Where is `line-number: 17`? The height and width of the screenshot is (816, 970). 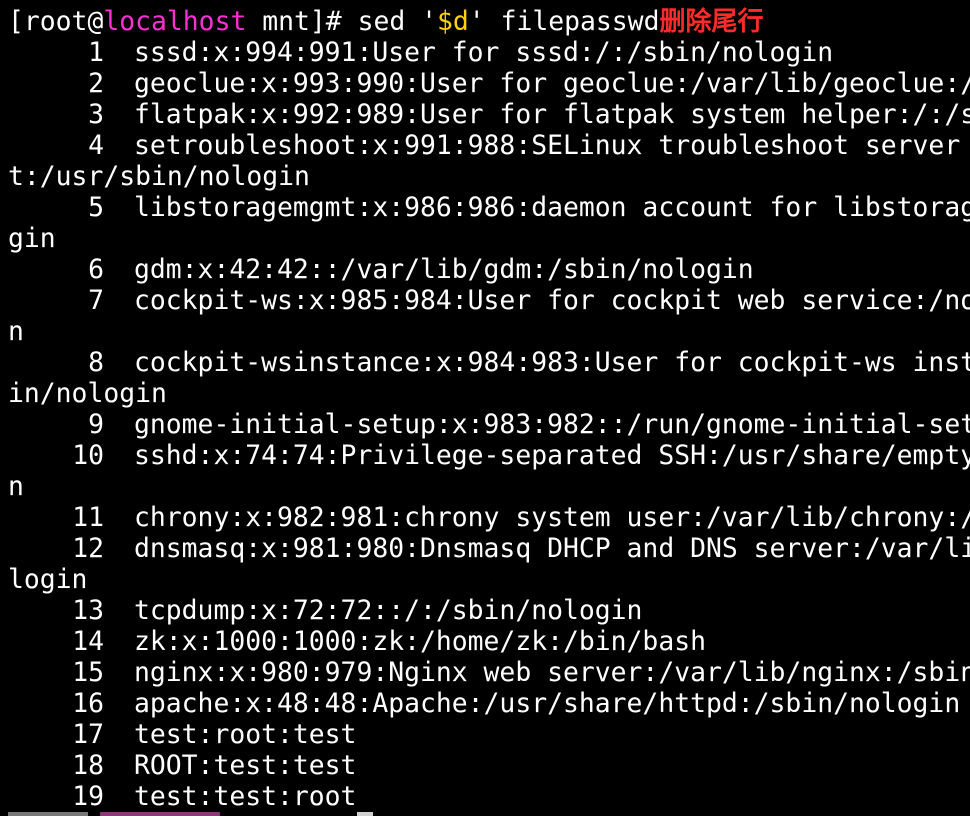 line-number: 17 is located at coordinates (88, 734).